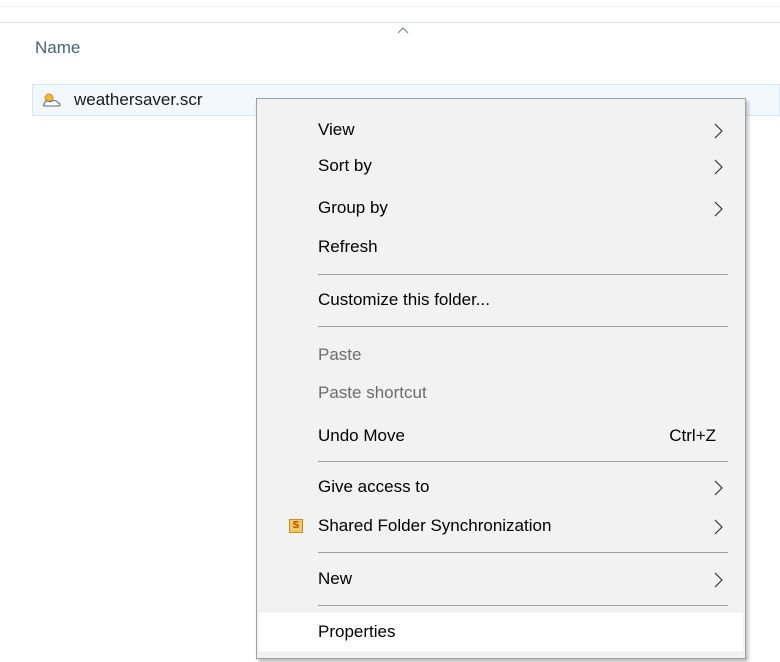 The width and height of the screenshot is (780, 662). What do you see at coordinates (345, 165) in the screenshot?
I see `menu-item-label: Sort by` at bounding box center [345, 165].